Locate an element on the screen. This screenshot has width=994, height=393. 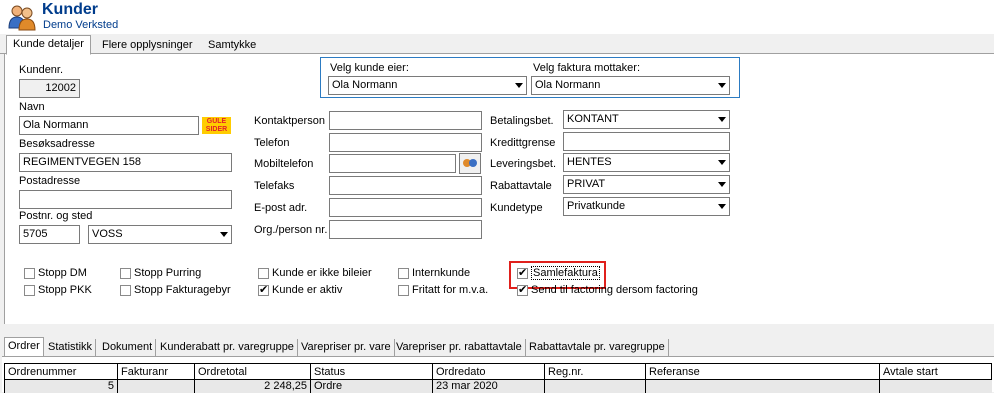
stopp-fakturagebyr-checkbox is located at coordinates (125, 290).